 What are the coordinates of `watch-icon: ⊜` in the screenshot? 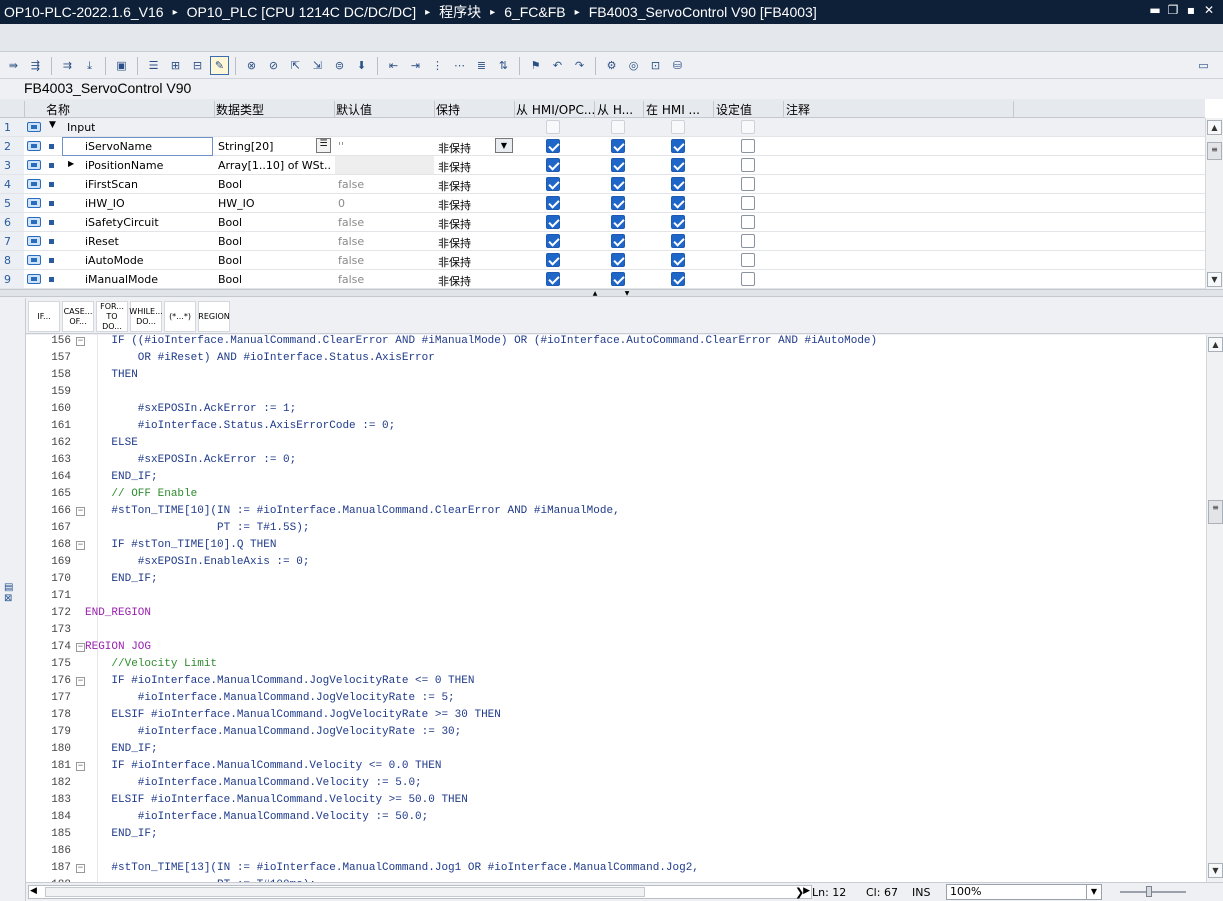 It's located at (339, 65).